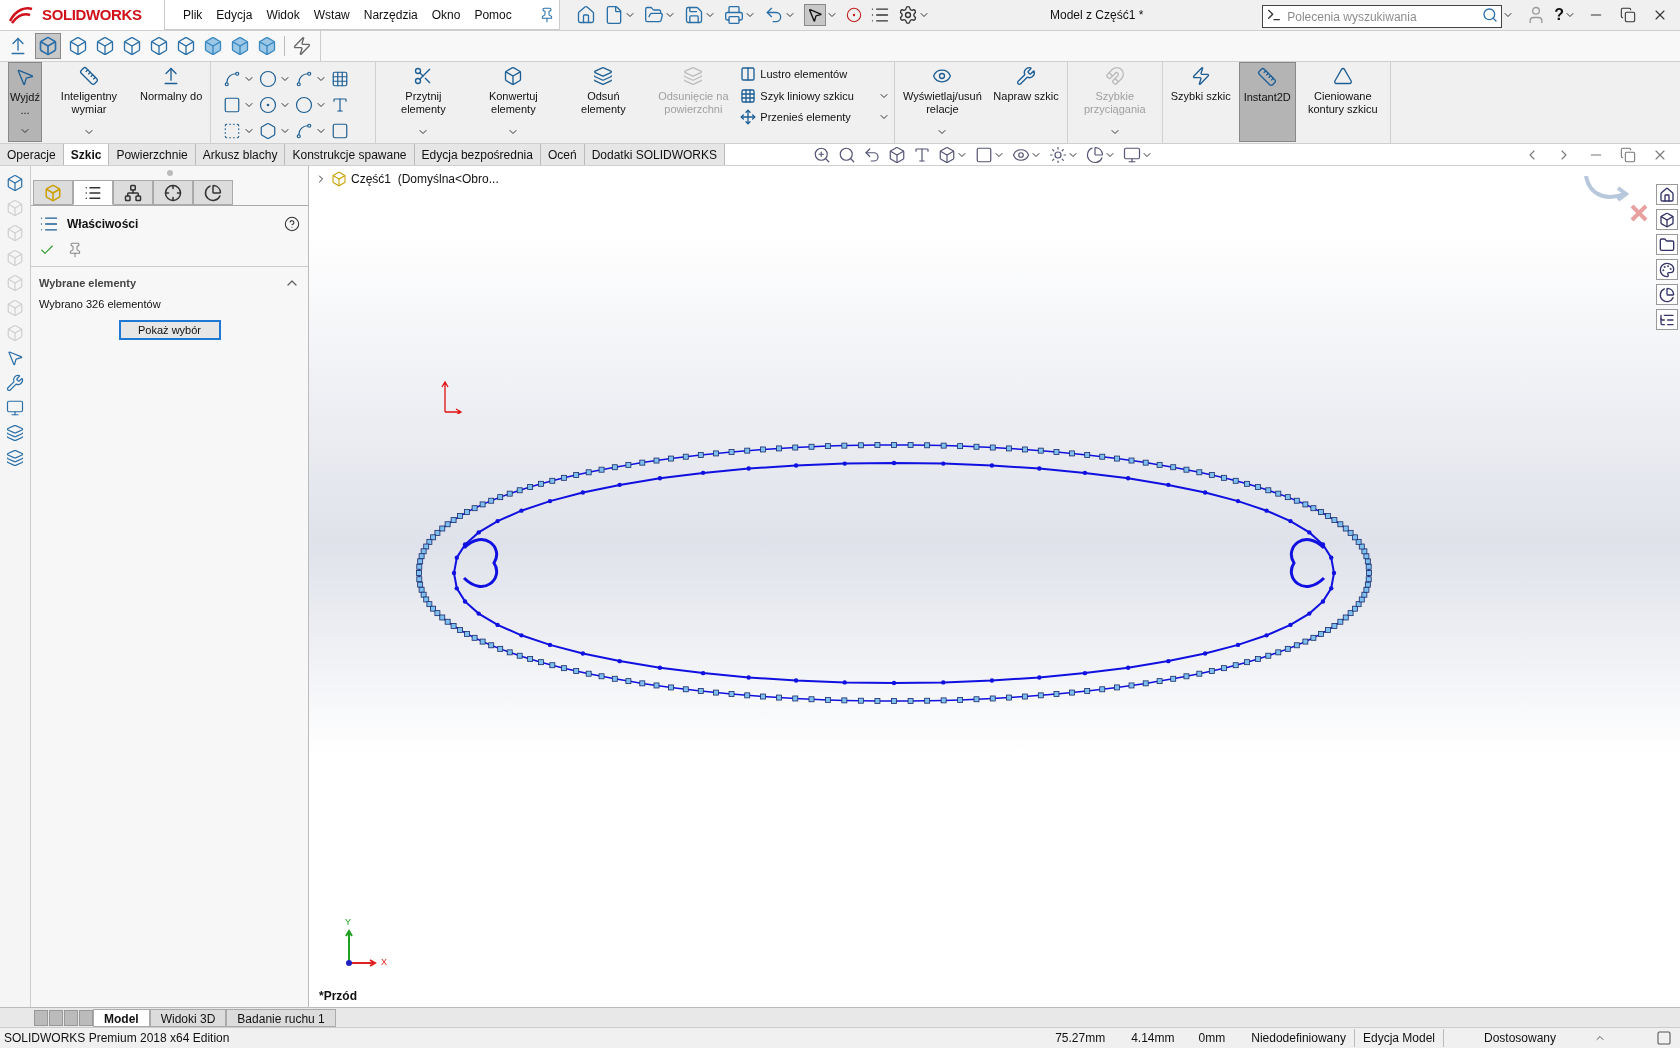 The width and height of the screenshot is (1680, 1048). I want to click on zoom-area-icon, so click(847, 154).